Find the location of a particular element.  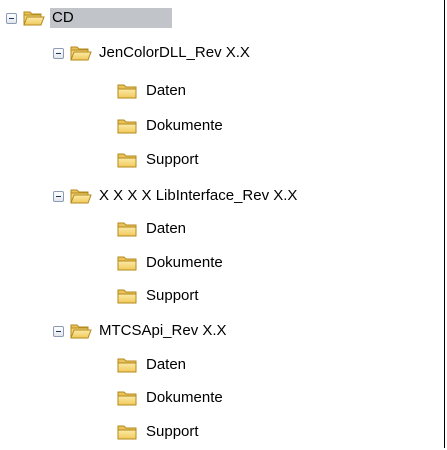

tree-node-root: CD is located at coordinates (89, 18).